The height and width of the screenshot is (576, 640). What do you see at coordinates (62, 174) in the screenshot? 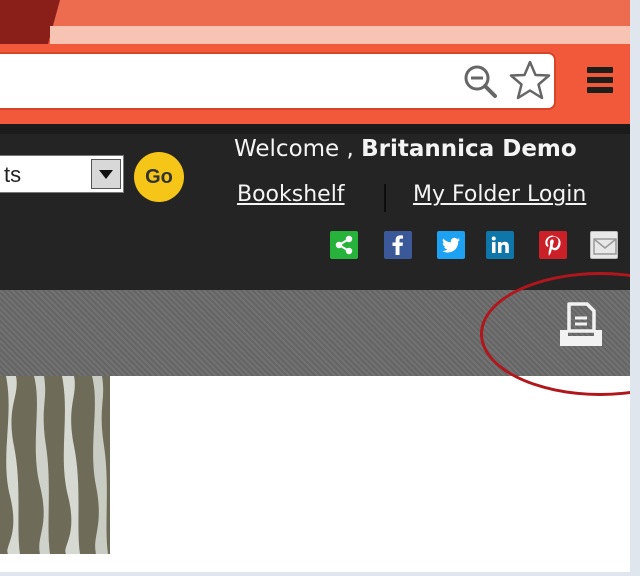
I see `search-scope-select: ts` at bounding box center [62, 174].